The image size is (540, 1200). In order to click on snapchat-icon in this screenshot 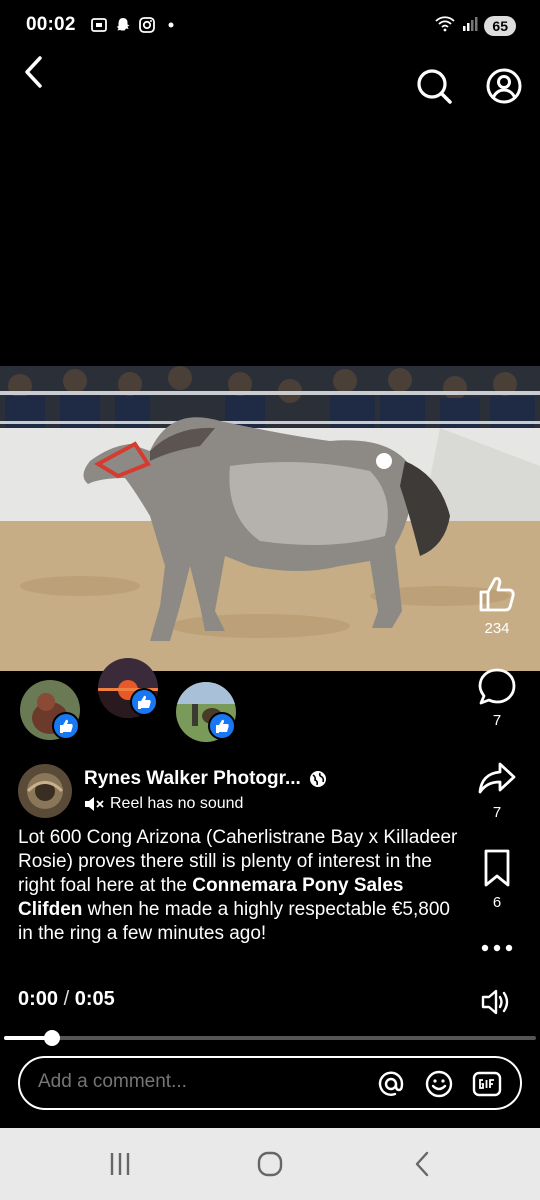, I will do `click(123, 25)`.